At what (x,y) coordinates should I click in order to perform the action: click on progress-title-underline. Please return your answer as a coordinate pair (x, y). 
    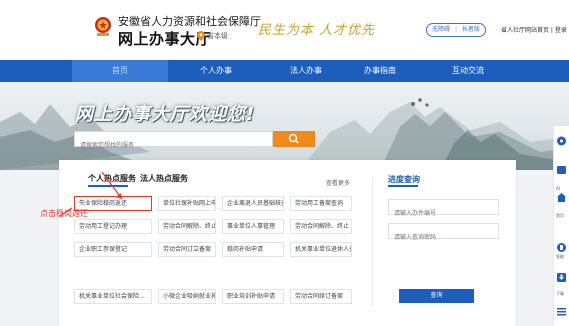
    Looking at the image, I should click on (403, 186).